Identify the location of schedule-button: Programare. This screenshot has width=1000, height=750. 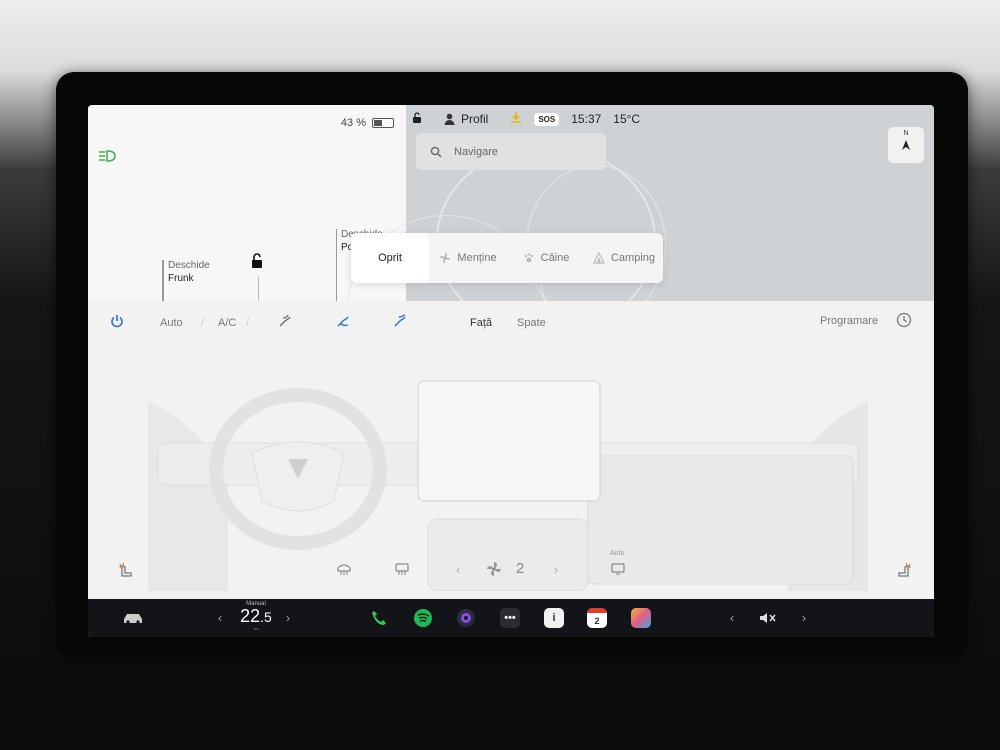
(849, 321).